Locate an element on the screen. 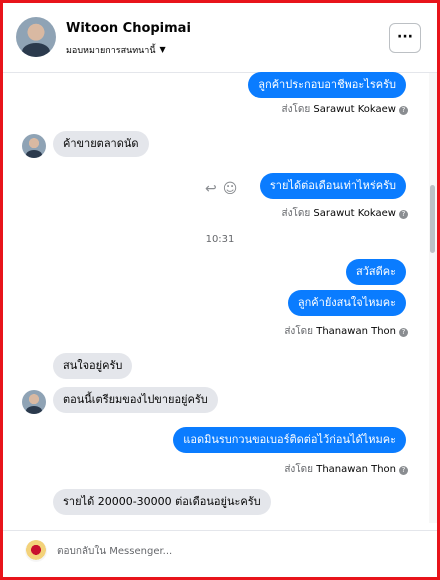  contact-name: Witoon Chopimai is located at coordinates (128, 28).